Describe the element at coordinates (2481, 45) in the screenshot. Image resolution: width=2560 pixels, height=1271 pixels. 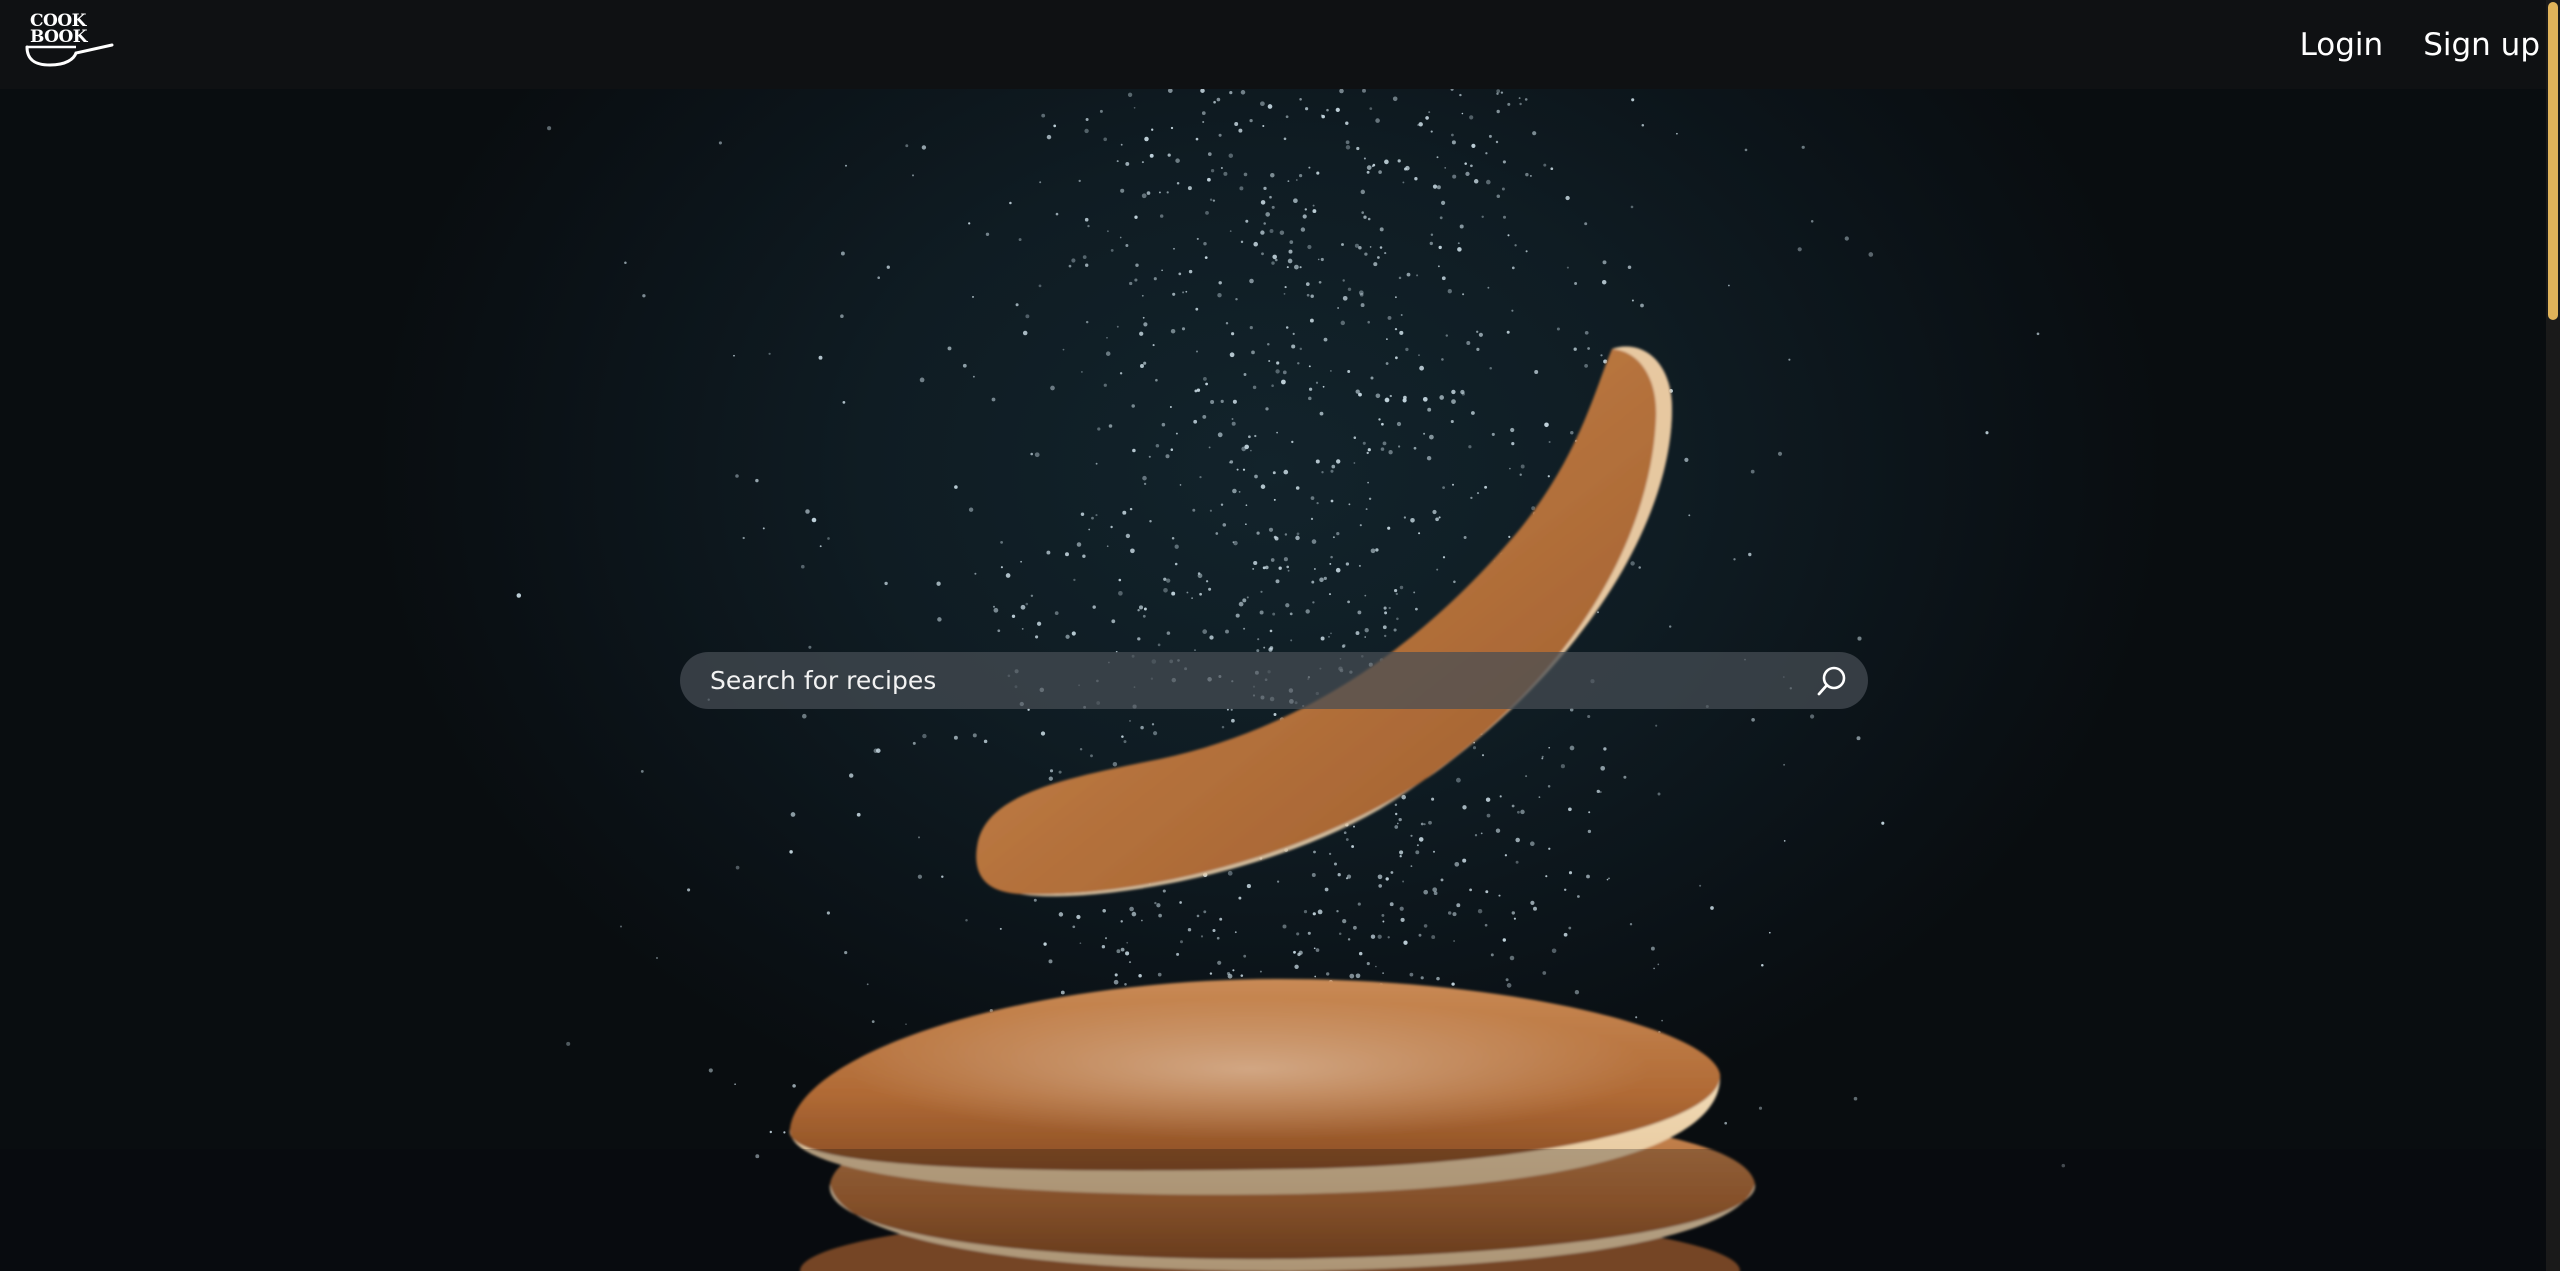
I see `signup-link: Sign up` at that location.